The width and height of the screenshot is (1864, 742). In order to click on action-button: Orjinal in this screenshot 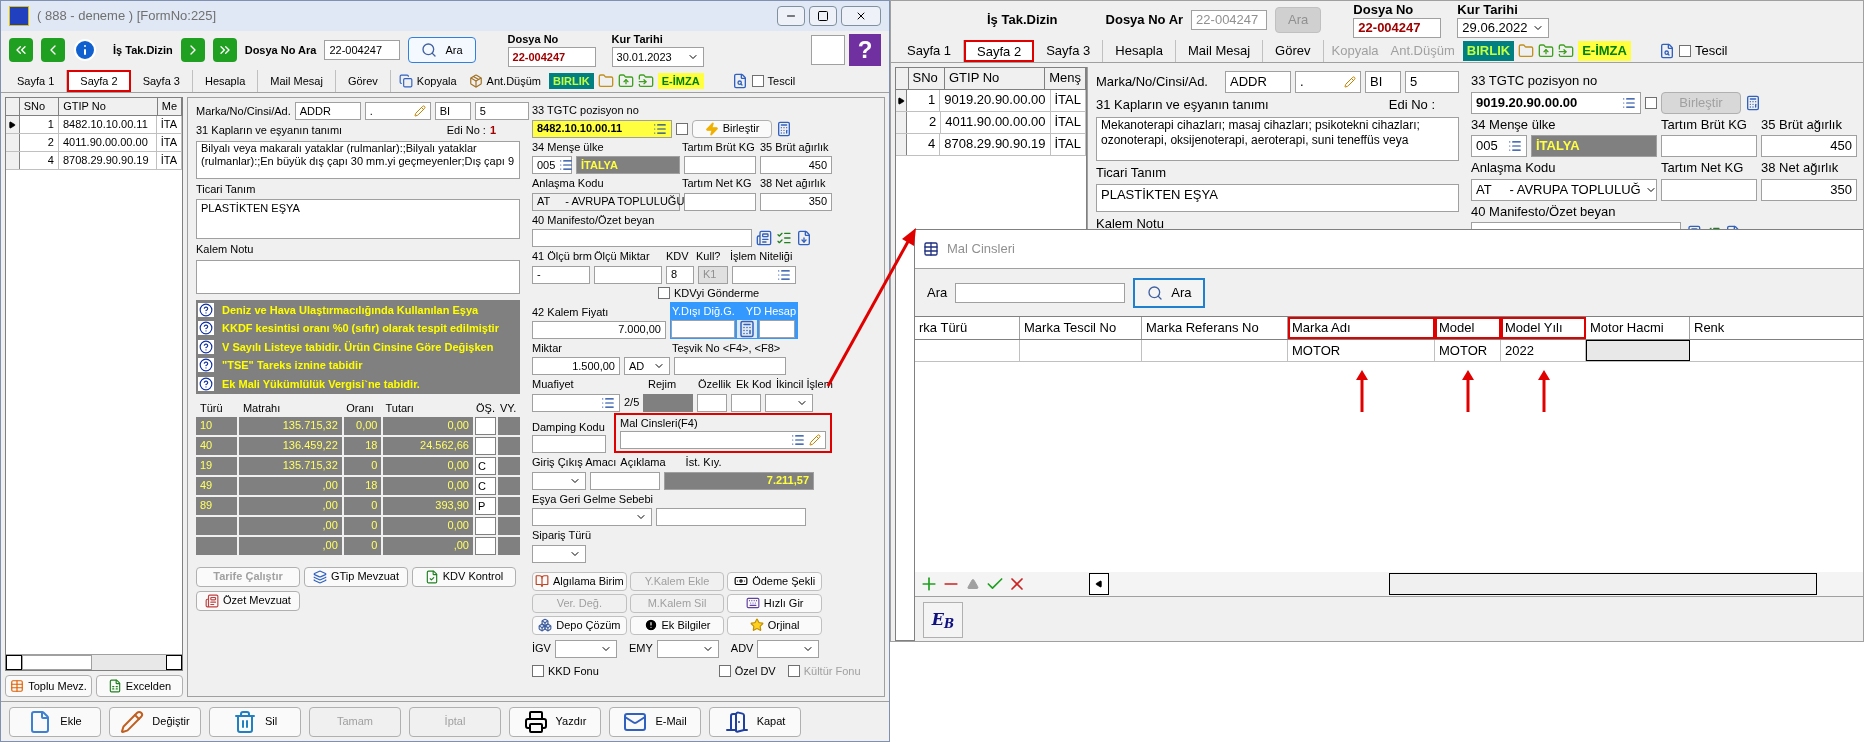, I will do `click(774, 625)`.